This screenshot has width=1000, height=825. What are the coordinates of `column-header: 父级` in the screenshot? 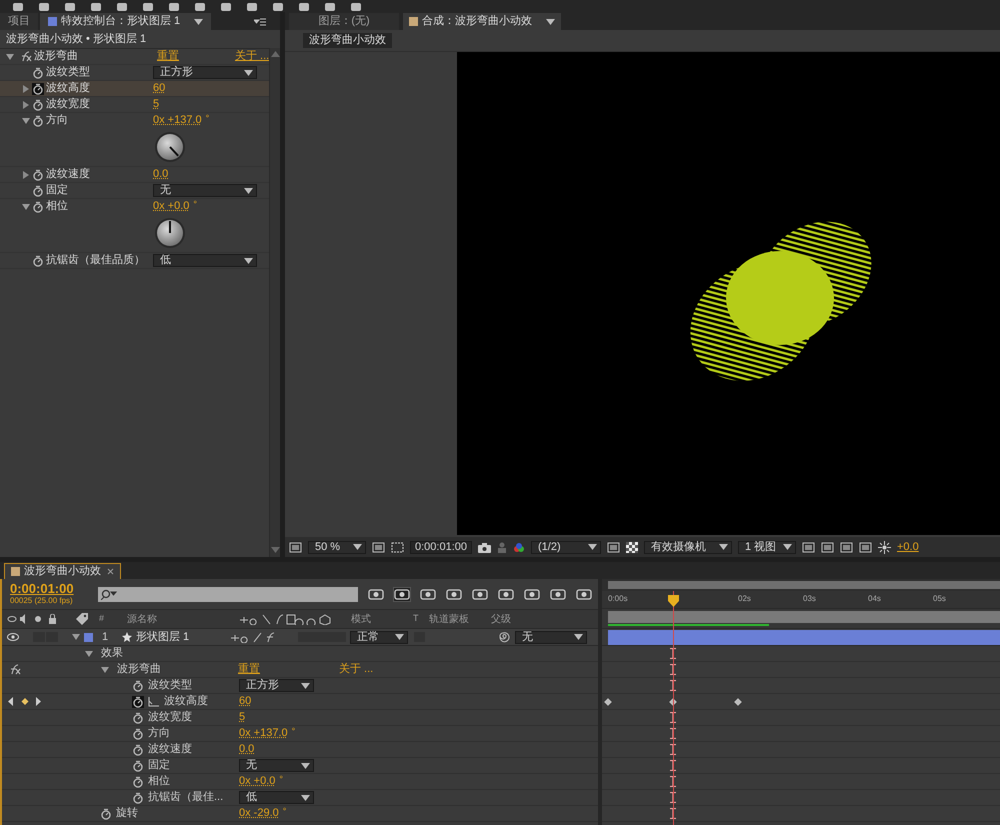 It's located at (501, 619).